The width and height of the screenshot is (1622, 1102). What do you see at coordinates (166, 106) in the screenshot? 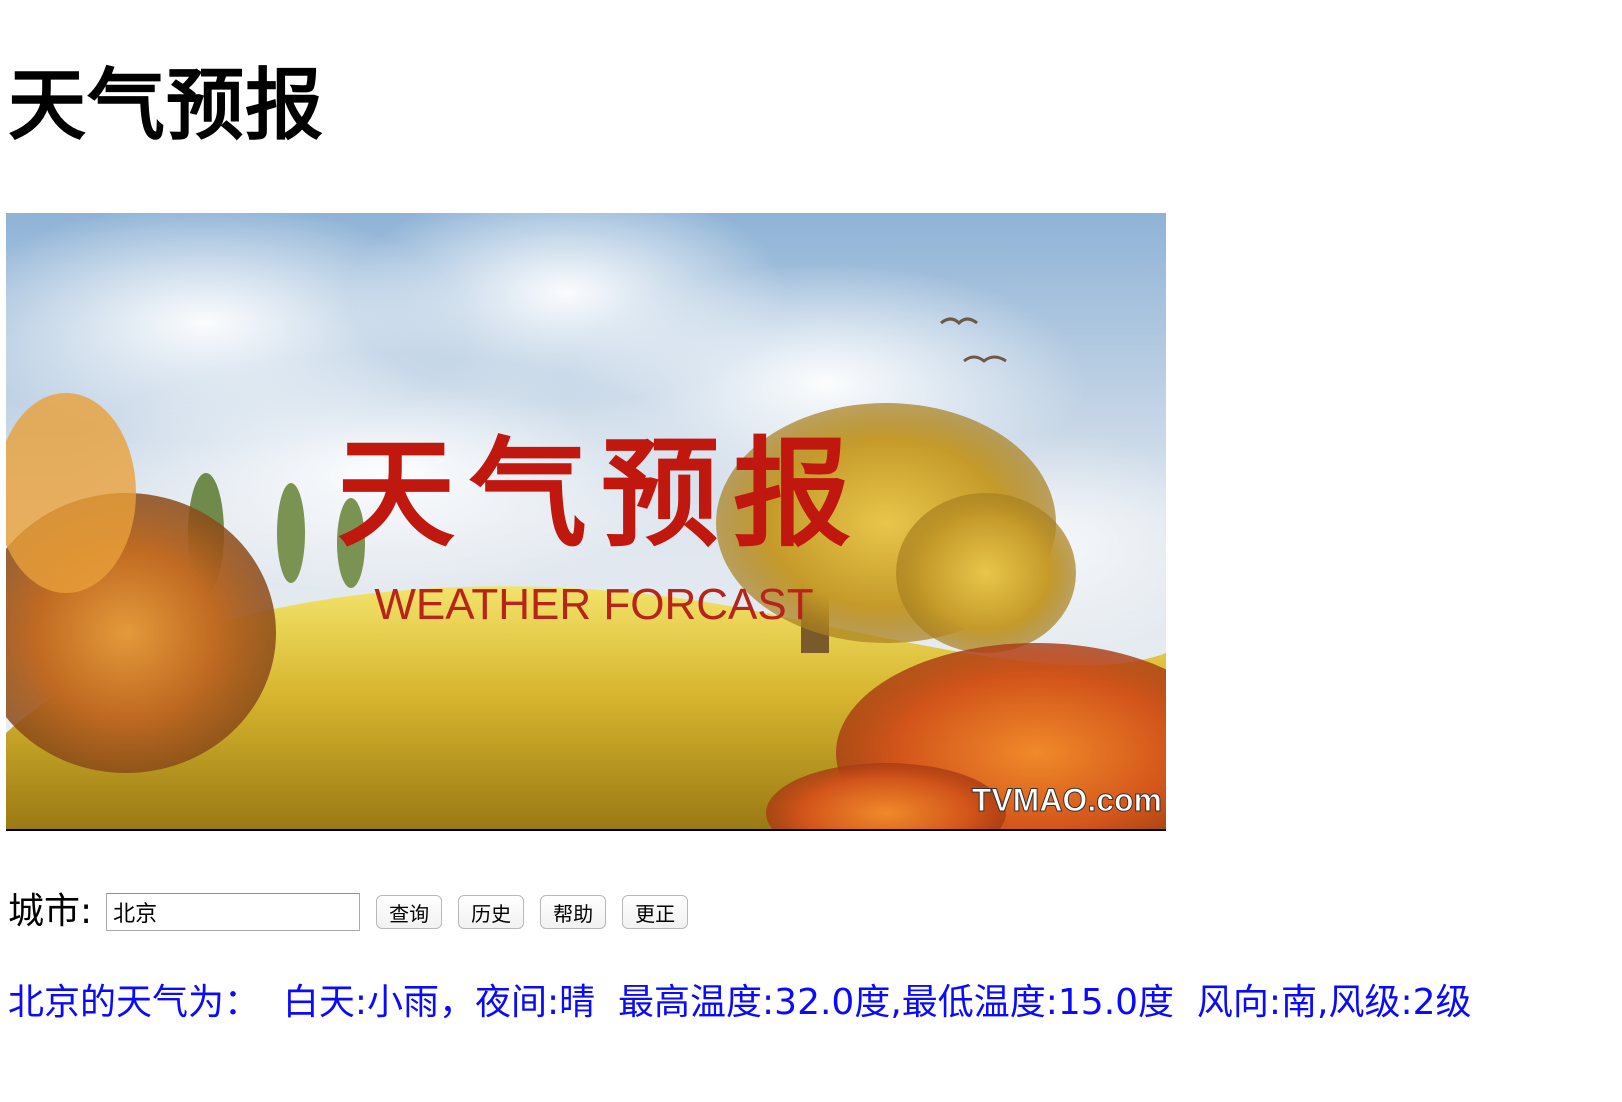
I see `page-title: 天气预报` at bounding box center [166, 106].